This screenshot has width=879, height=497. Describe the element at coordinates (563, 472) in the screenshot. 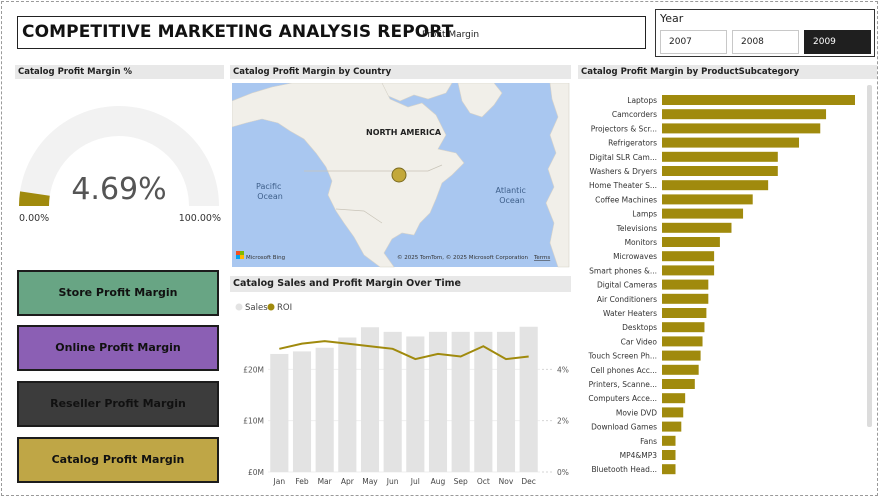

I see `roi-axis-tick-0: 0%` at that location.